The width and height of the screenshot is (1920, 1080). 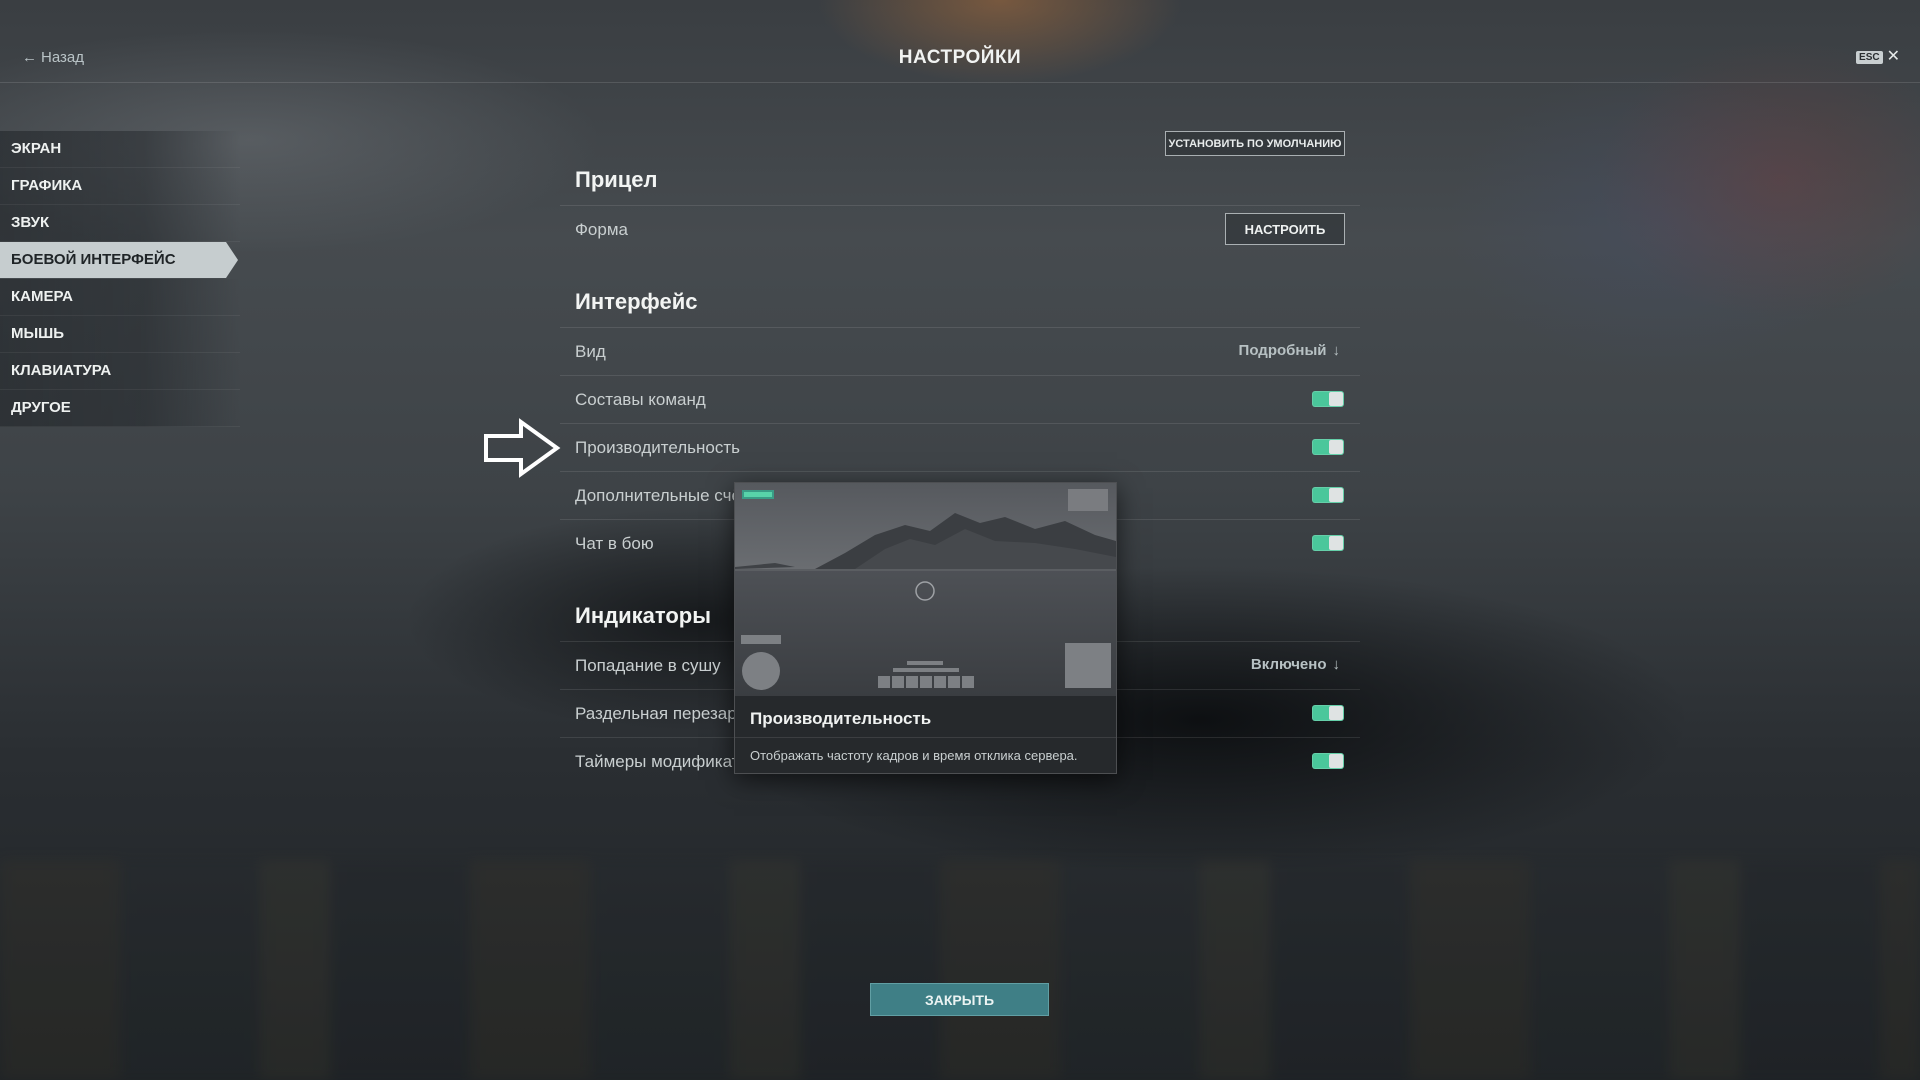 What do you see at coordinates (1328, 447) in the screenshot?
I see `performance-toggle` at bounding box center [1328, 447].